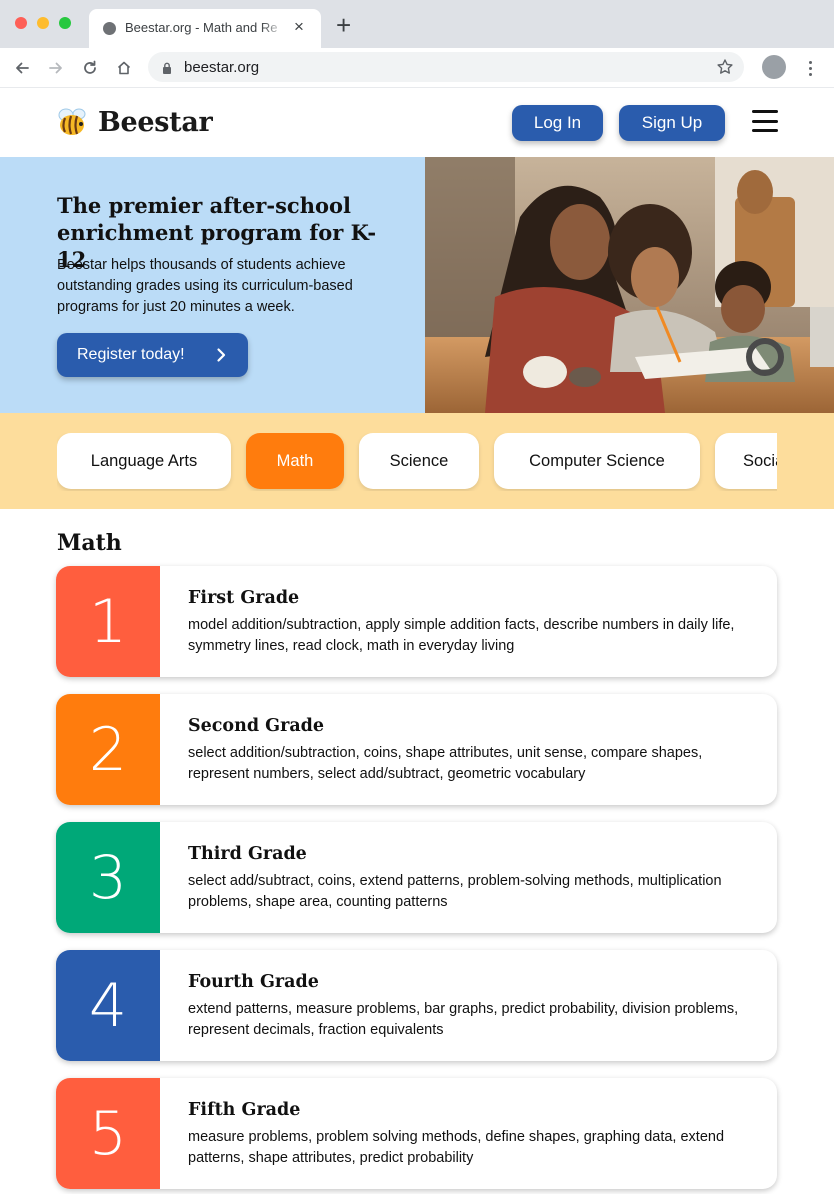 The width and height of the screenshot is (834, 1194). I want to click on chevron-right-icon, so click(221, 357).